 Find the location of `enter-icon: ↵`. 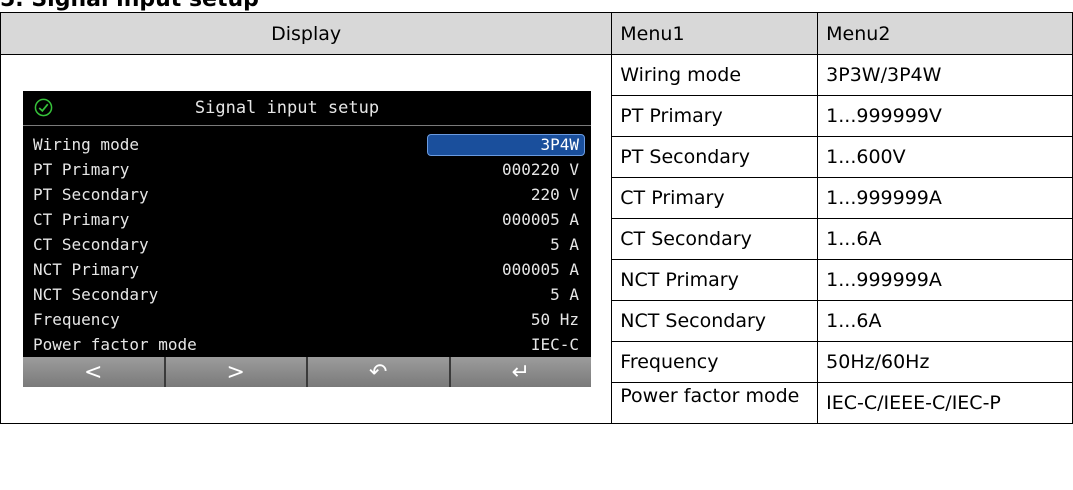

enter-icon: ↵ is located at coordinates (520, 372).